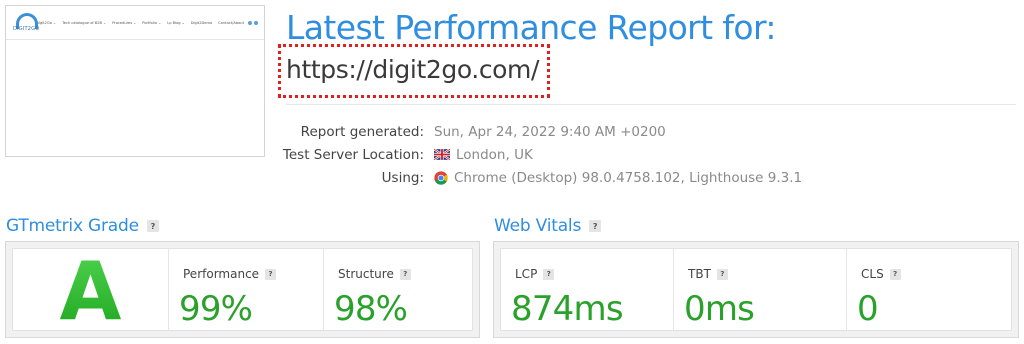 This screenshot has height=344, width=1024. I want to click on tbt-label-row: TBT ?, so click(708, 274).